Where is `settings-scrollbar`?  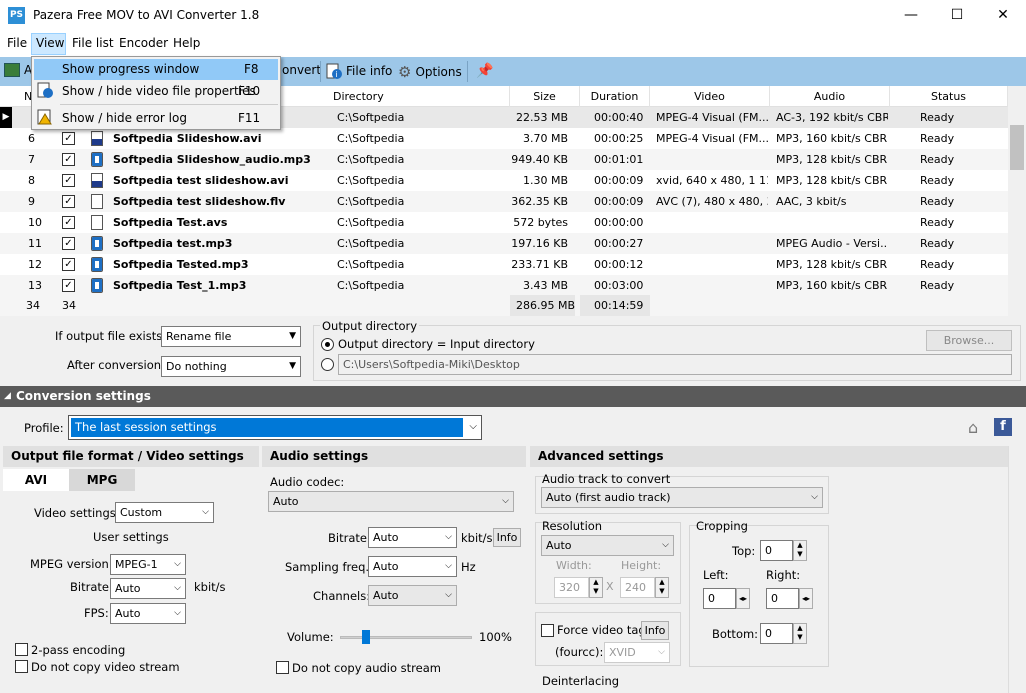
settings-scrollbar is located at coordinates (1017, 569).